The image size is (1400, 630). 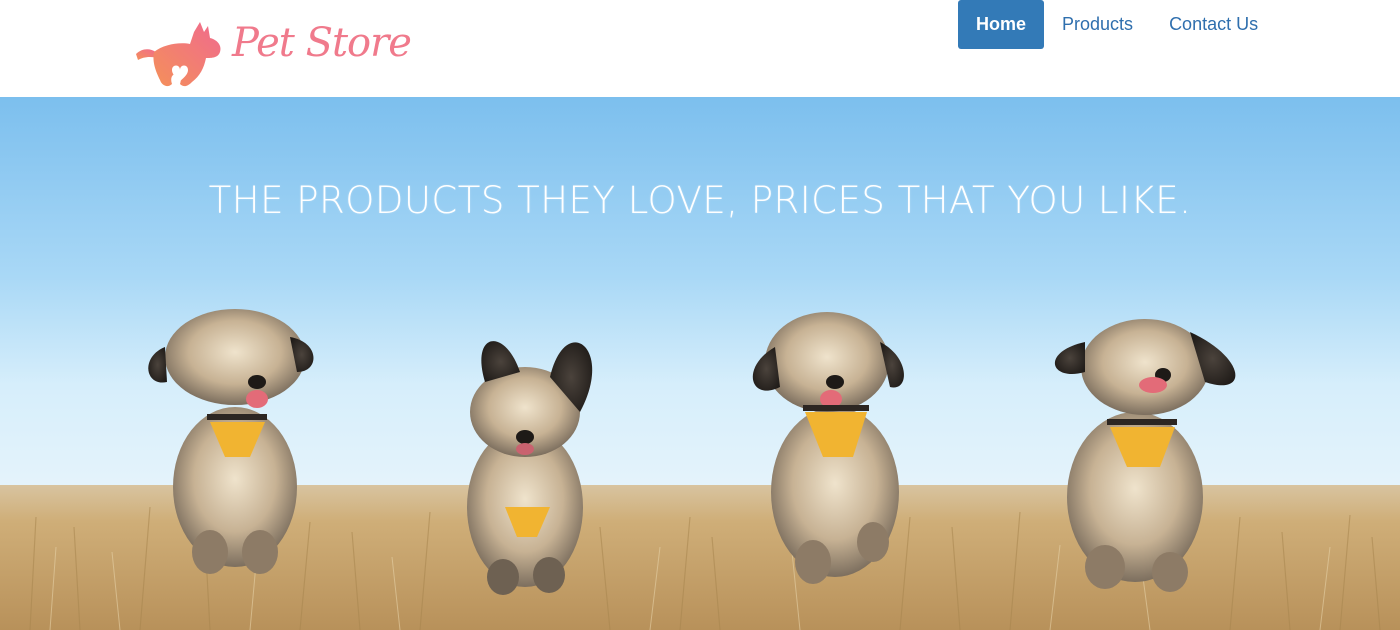 What do you see at coordinates (178, 54) in the screenshot?
I see `dog-heart-logo-icon` at bounding box center [178, 54].